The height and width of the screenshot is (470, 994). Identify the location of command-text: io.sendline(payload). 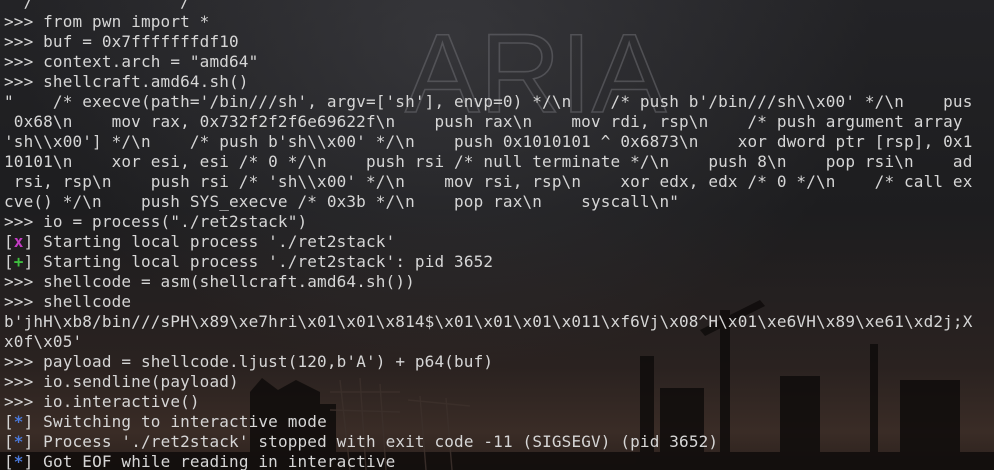
(141, 381).